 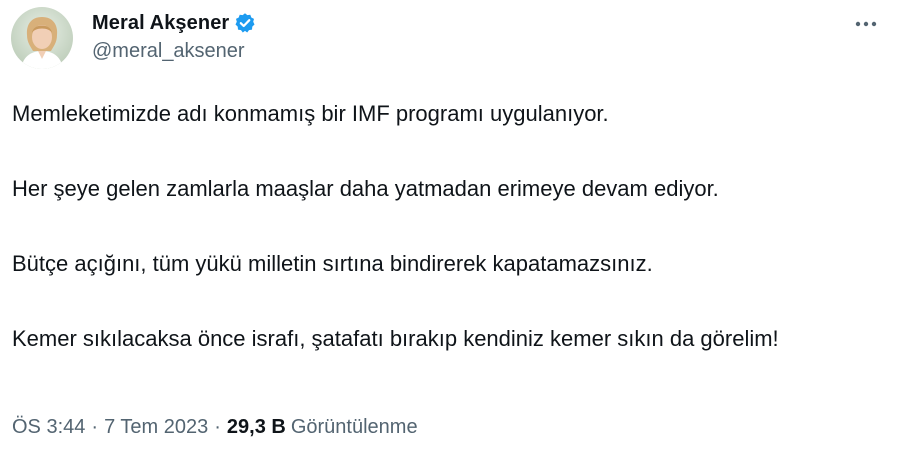 I want to click on author-avatar, so click(x=42, y=38).